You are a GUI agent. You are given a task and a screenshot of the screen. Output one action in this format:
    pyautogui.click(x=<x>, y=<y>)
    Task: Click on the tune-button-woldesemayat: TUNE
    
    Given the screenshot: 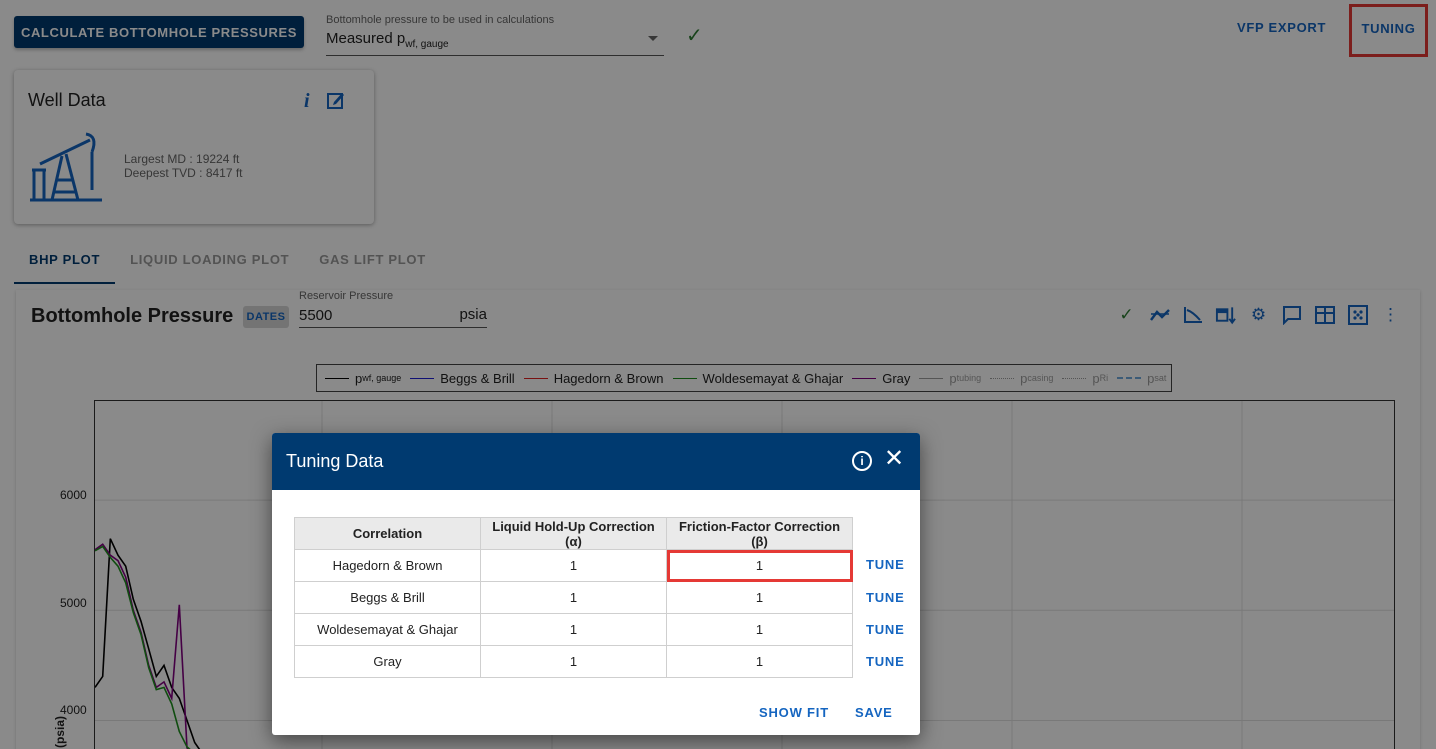 What is the action you would take?
    pyautogui.click(x=885, y=629)
    